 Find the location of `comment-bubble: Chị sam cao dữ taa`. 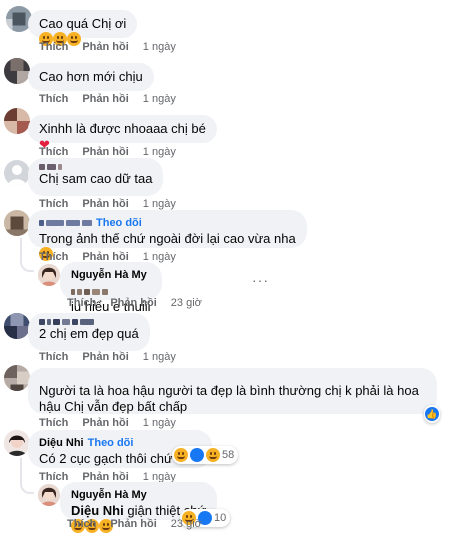

comment-bubble: Chị sam cao dữ taa is located at coordinates (96, 177).